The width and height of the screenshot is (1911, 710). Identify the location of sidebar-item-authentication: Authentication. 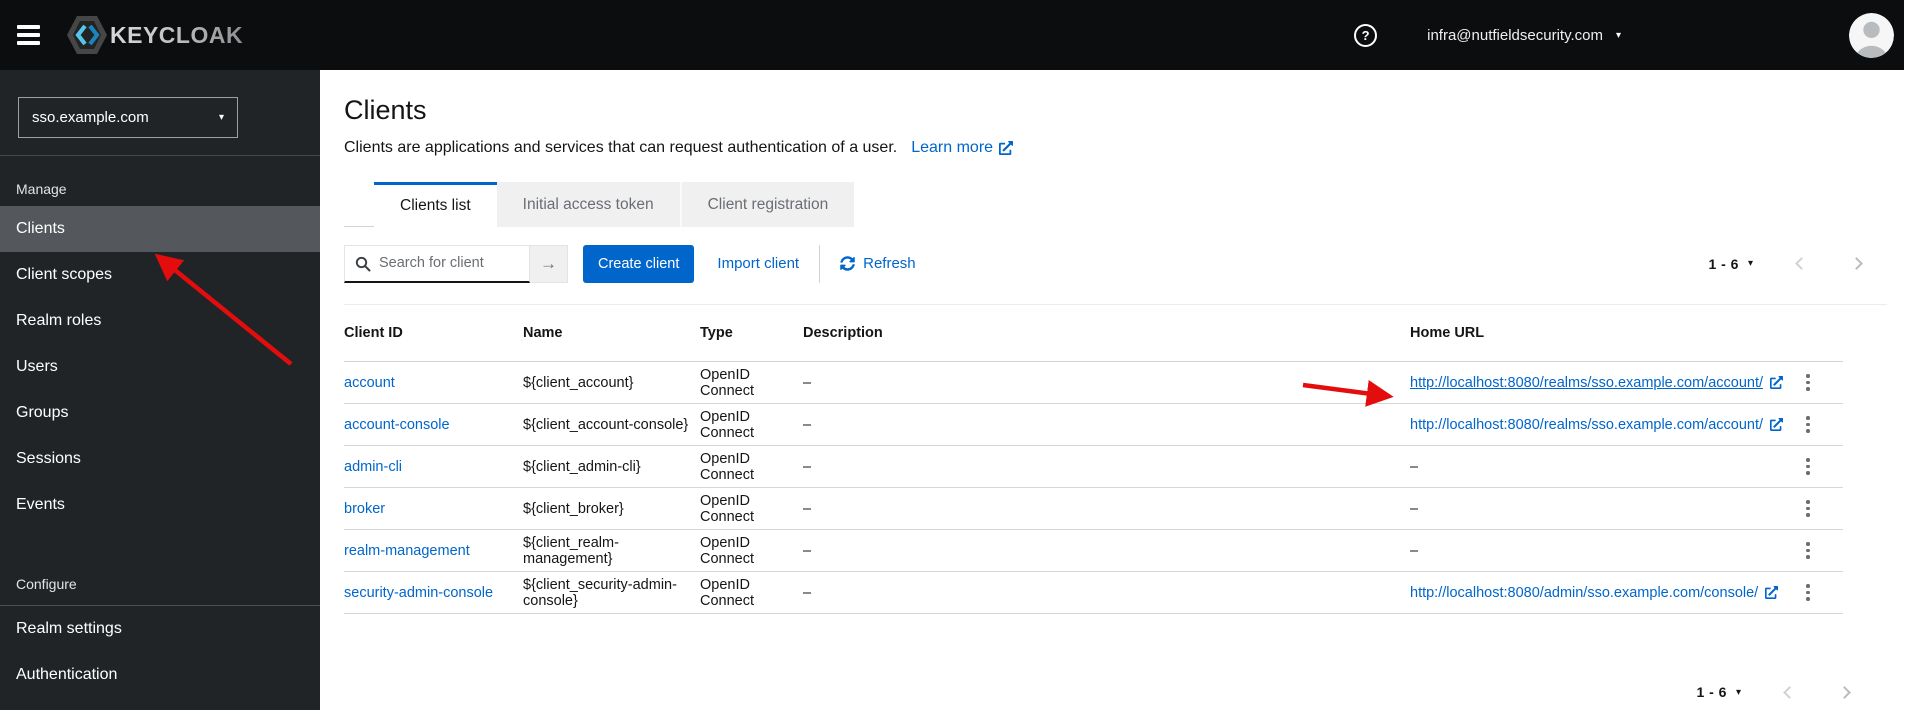
(160, 675).